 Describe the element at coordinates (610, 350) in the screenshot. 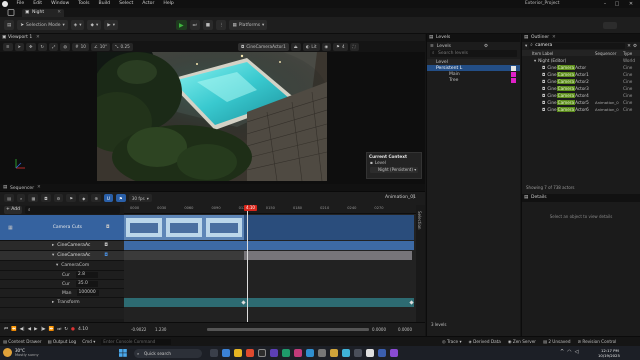

I see `clock-time: 12:17 PM` at that location.